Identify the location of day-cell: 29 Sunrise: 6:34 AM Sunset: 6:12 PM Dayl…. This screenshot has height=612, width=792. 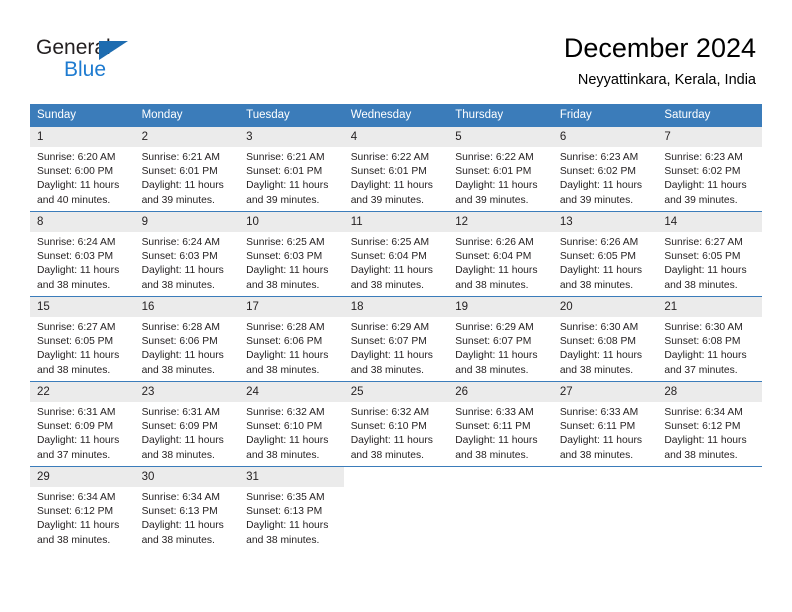
(82, 508).